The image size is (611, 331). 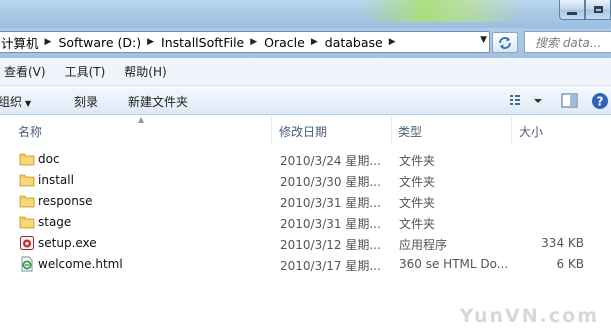 What do you see at coordinates (27, 71) in the screenshot?
I see `menu-view: 查看(V)` at bounding box center [27, 71].